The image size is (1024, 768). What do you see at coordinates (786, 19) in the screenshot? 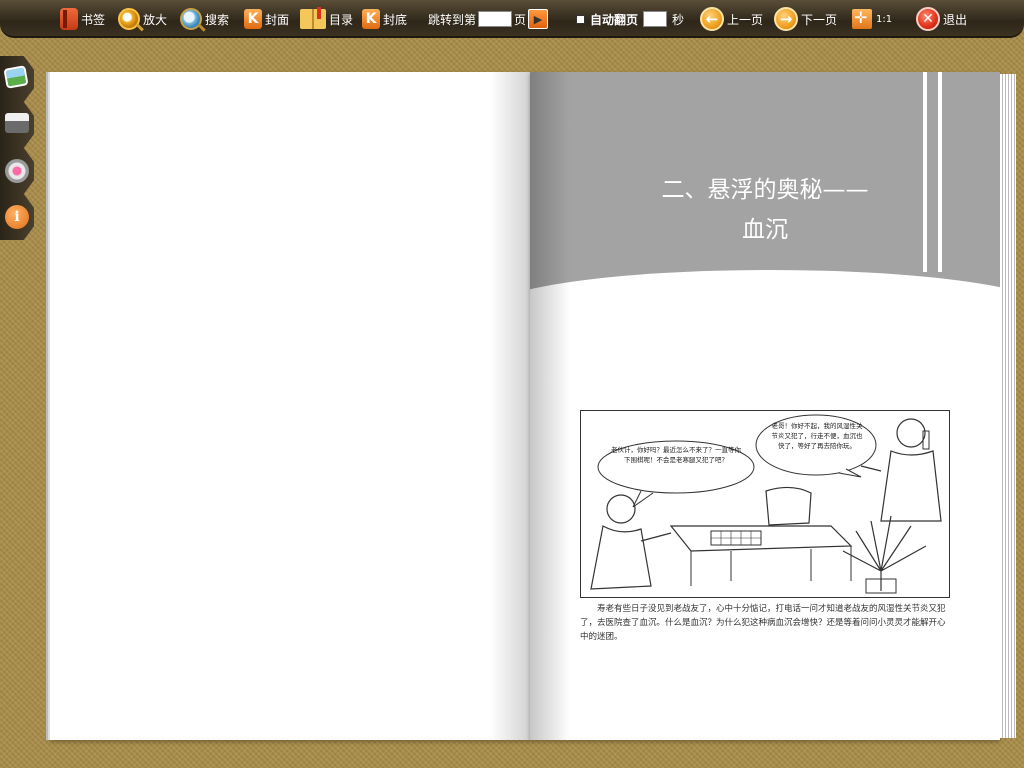
I see `arrow-right-icon: →` at bounding box center [786, 19].